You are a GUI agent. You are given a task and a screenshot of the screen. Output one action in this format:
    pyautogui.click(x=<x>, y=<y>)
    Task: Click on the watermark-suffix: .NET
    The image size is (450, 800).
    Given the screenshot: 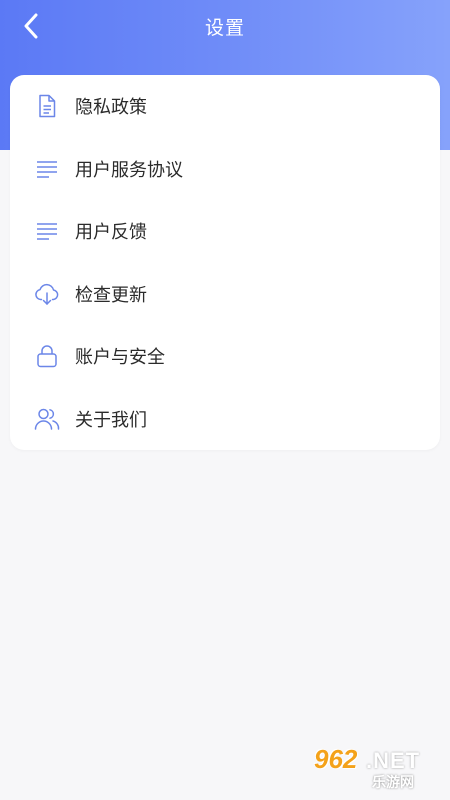 What is the action you would take?
    pyautogui.click(x=393, y=760)
    